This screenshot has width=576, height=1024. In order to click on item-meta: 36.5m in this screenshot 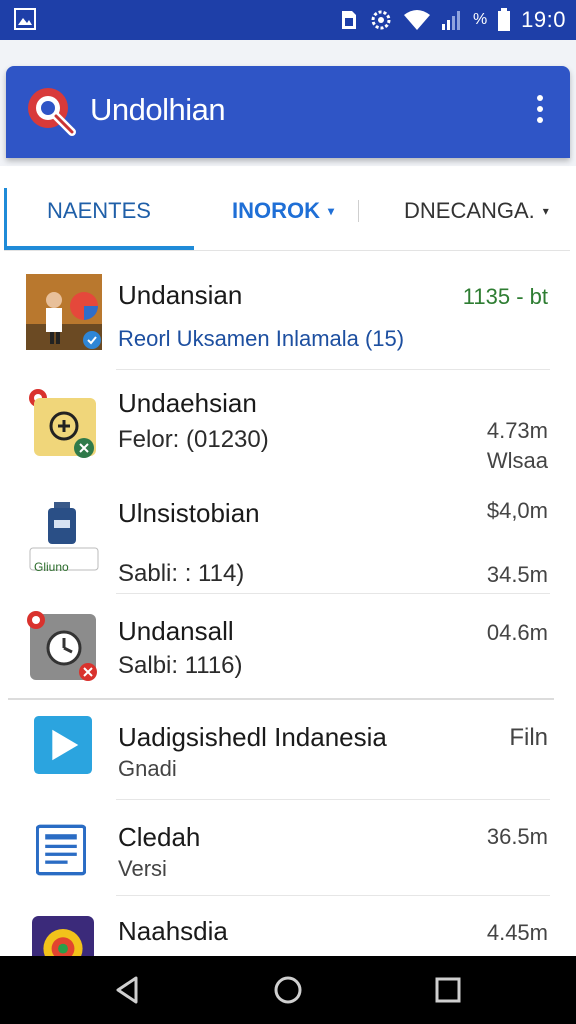, I will do `click(517, 836)`.